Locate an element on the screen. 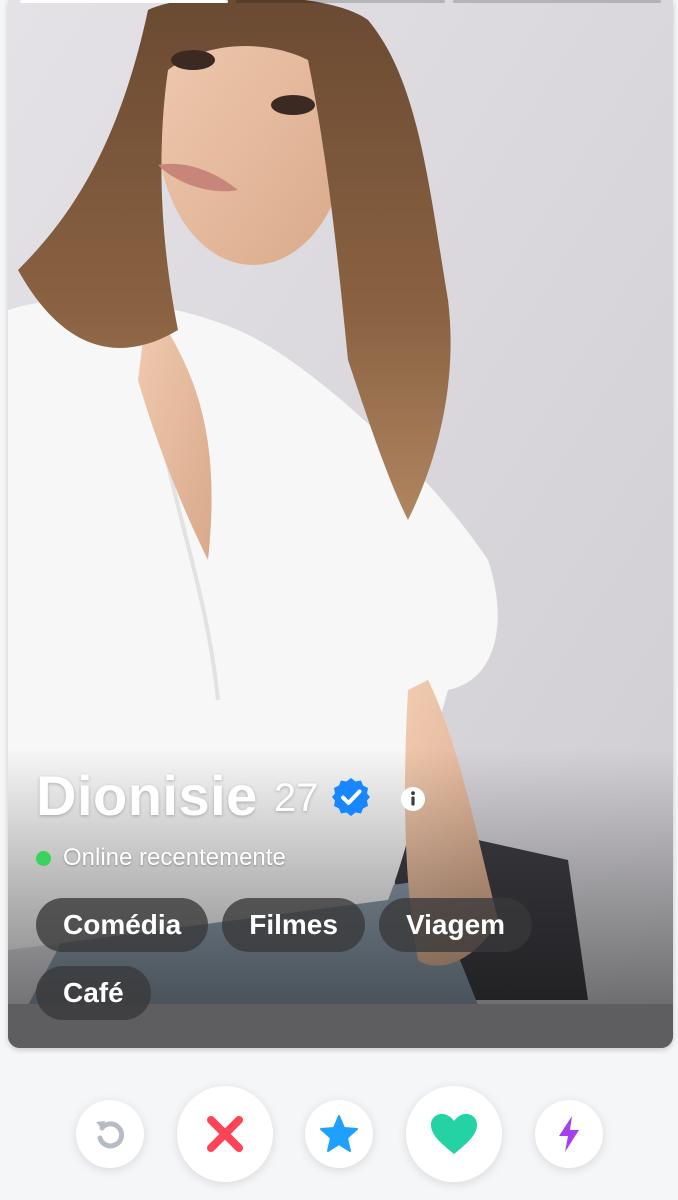 This screenshot has height=1200, width=678. rewind-button is located at coordinates (110, 1134).